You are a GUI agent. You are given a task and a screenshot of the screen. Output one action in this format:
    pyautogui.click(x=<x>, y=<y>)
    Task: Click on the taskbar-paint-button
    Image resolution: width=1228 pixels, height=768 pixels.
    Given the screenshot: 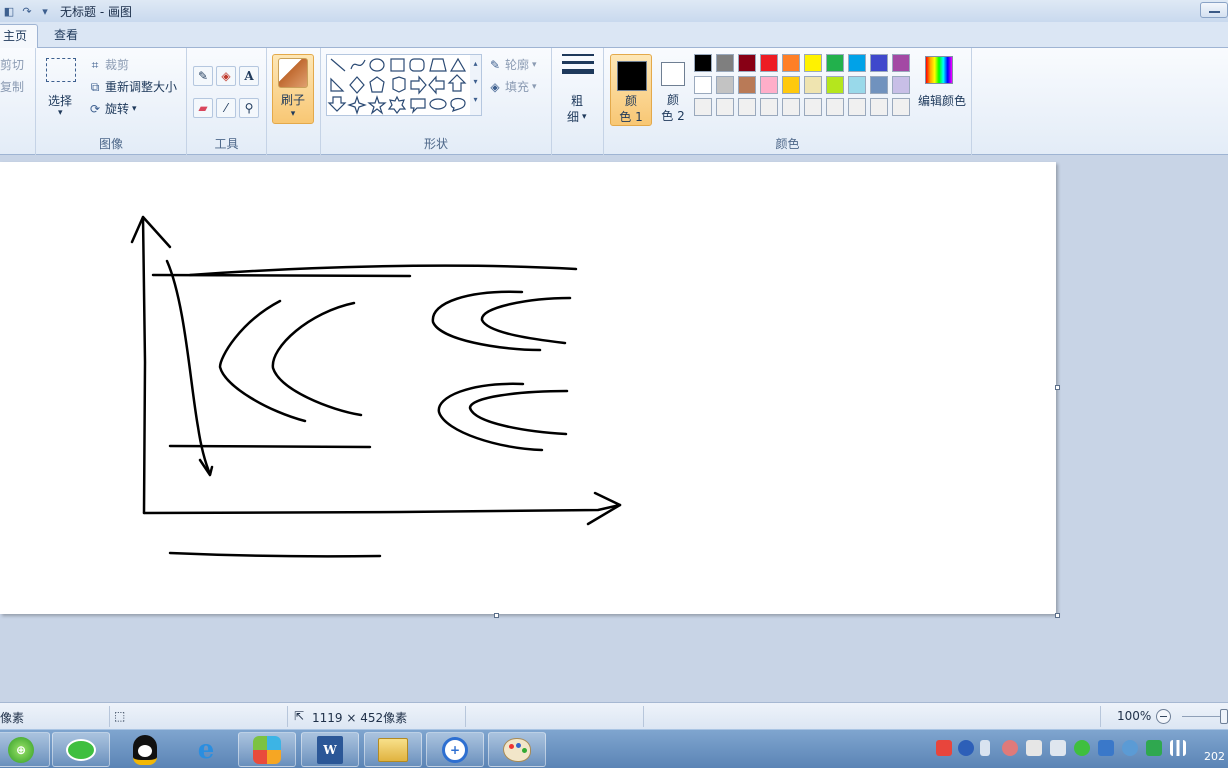 What is the action you would take?
    pyautogui.click(x=517, y=749)
    